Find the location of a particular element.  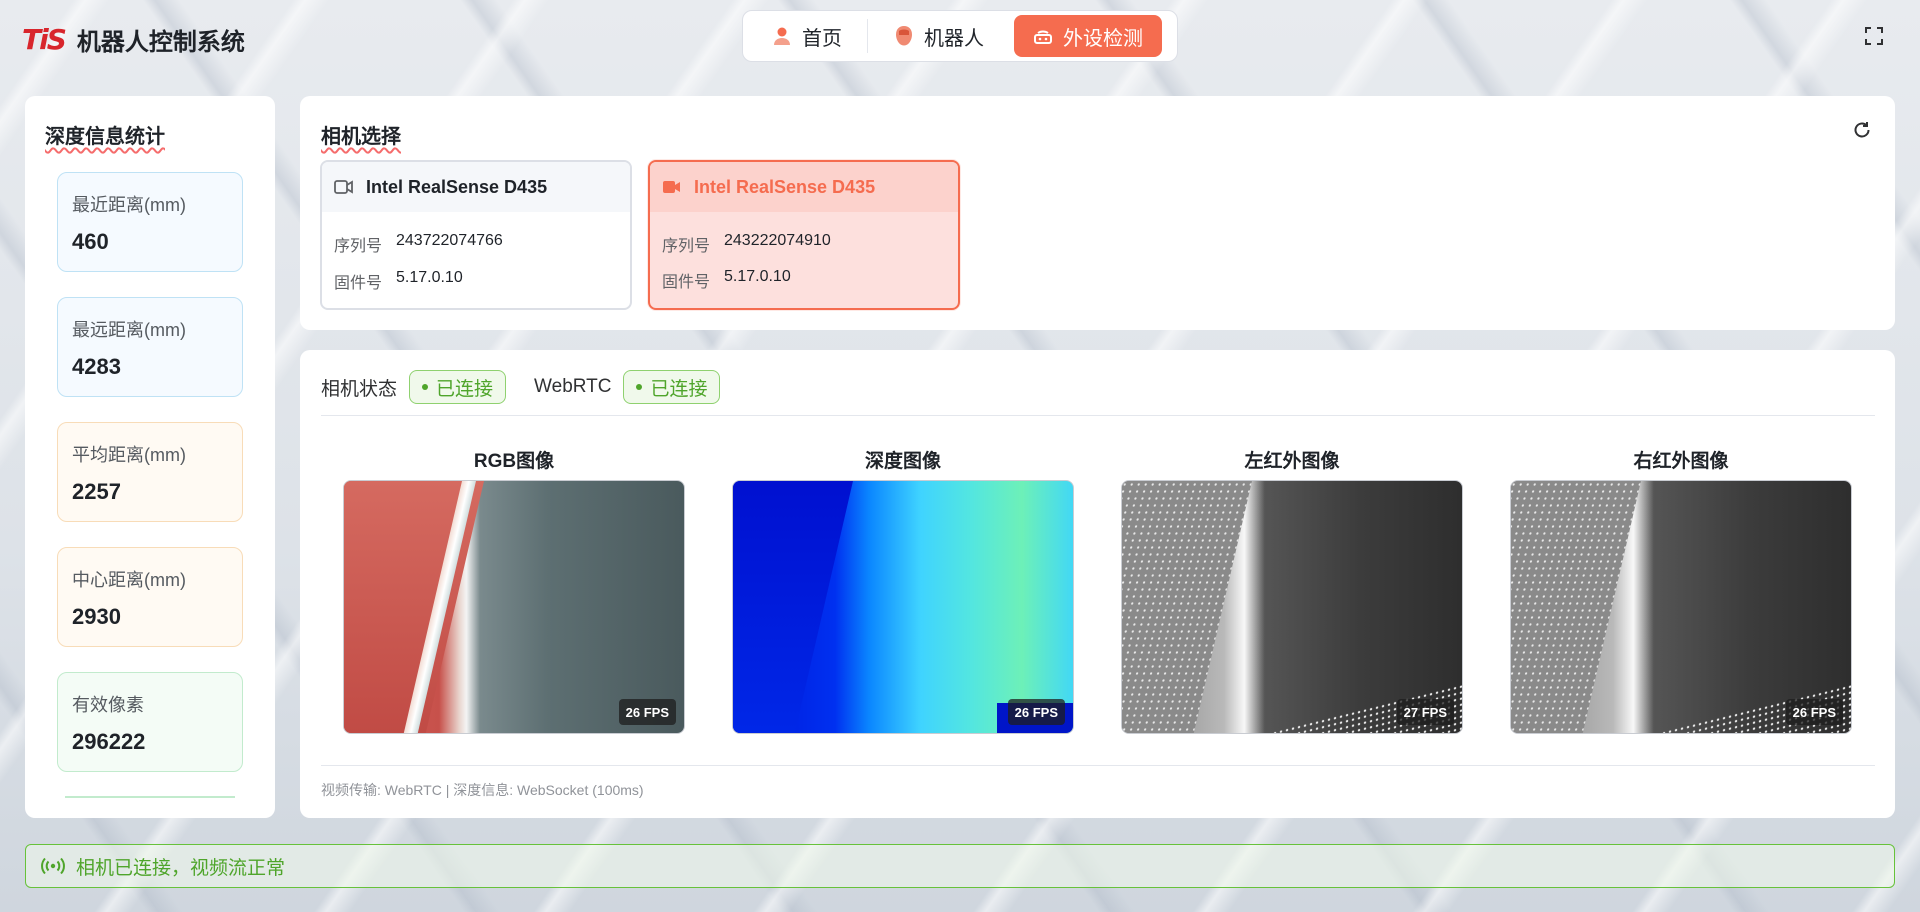

camera-serial-row: 序列号 243222074910 is located at coordinates (746, 244).